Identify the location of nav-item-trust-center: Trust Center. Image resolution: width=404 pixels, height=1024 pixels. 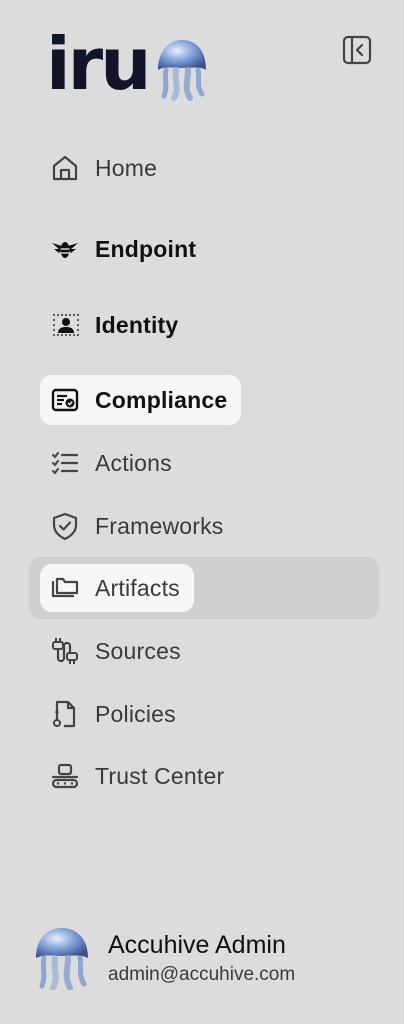
(132, 776).